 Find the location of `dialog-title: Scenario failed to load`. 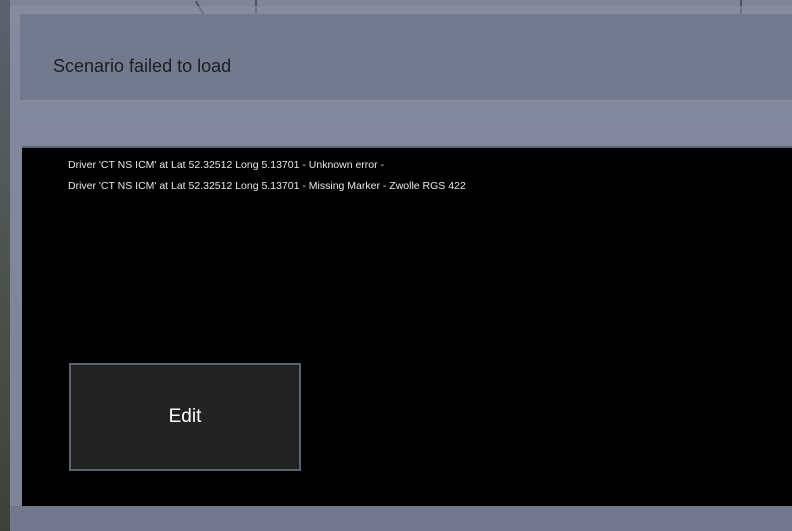

dialog-title: Scenario failed to load is located at coordinates (142, 66).